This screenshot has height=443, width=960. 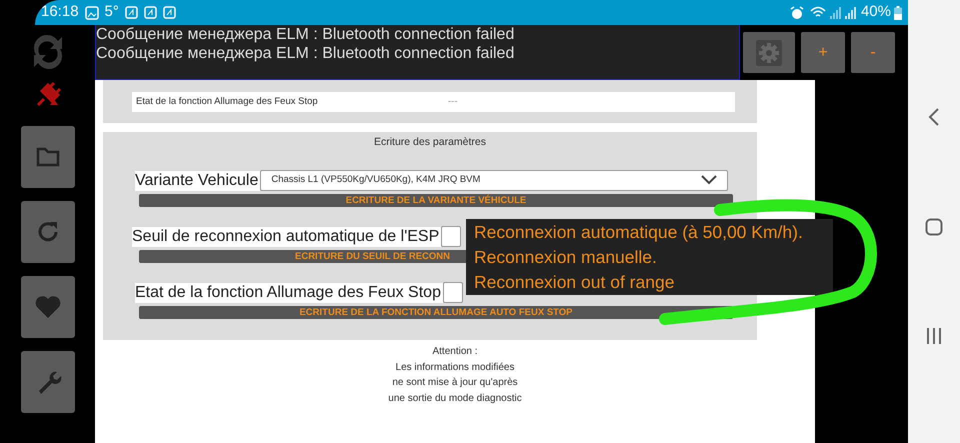 What do you see at coordinates (455, 383) in the screenshot?
I see `notice-text: ne sont mise à jour qu'après` at bounding box center [455, 383].